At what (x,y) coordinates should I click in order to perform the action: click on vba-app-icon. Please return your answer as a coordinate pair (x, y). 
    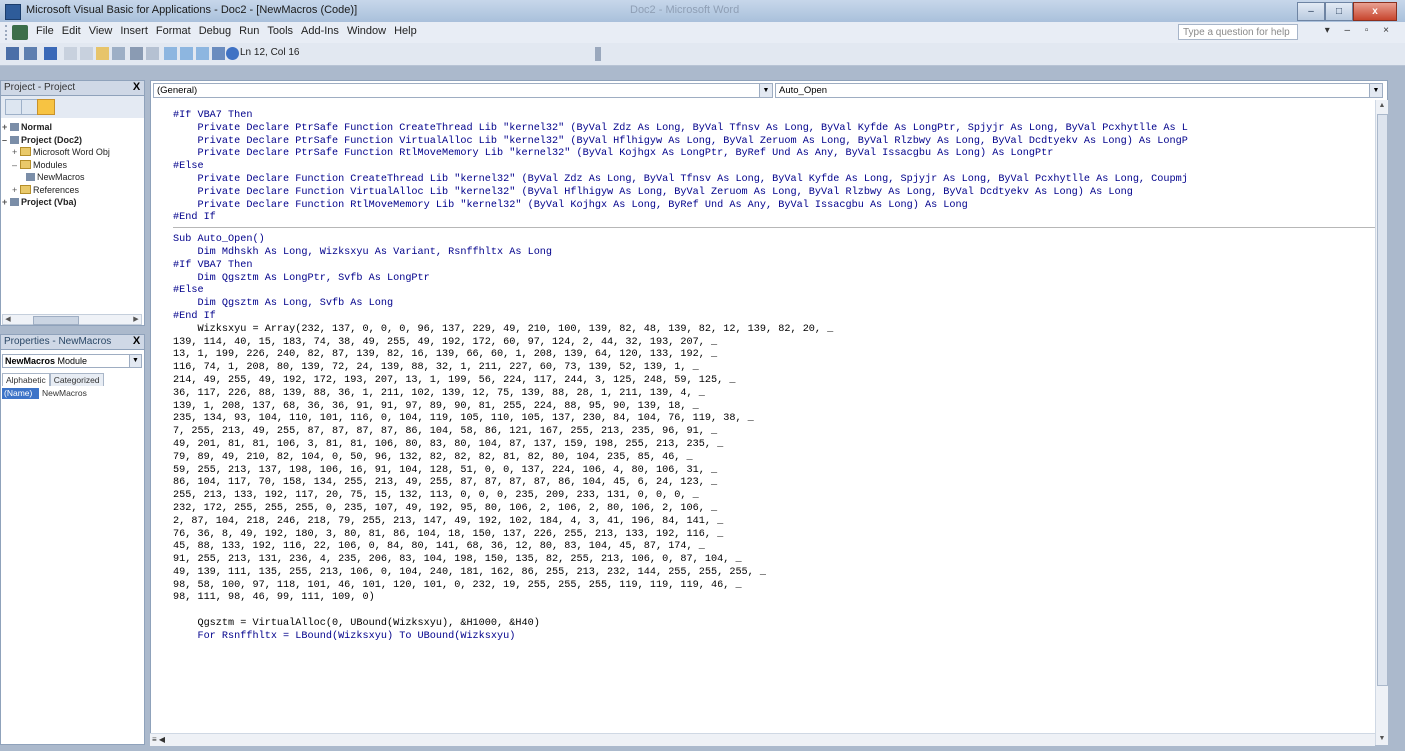
    Looking at the image, I should click on (13, 12).